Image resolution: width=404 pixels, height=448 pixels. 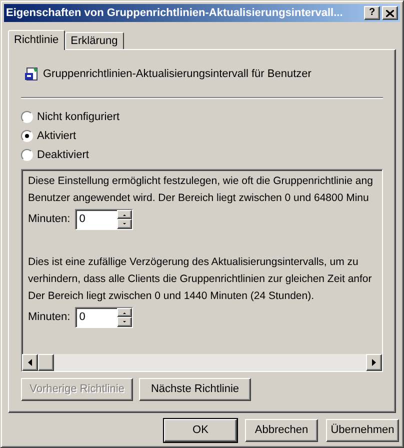 I want to click on setting-description: Diese Einstellung ermöglicht festzulegen, wie oft die Gruppenrichtlinie ang Benutzer angewendet wird. Der Bereich liegt zwischen 0 und 64800 Minu, so click(x=200, y=190).